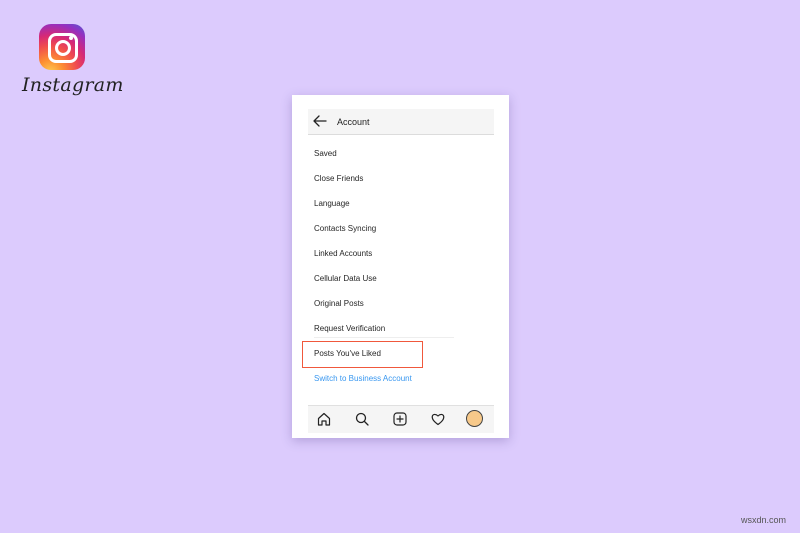 Image resolution: width=800 pixels, height=533 pixels. Describe the element at coordinates (400, 253) in the screenshot. I see `menu-item-linked-accounts: Linked Accounts` at that location.